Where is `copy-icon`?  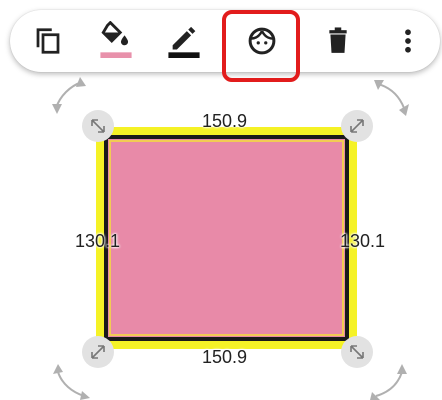
copy-icon is located at coordinates (48, 41).